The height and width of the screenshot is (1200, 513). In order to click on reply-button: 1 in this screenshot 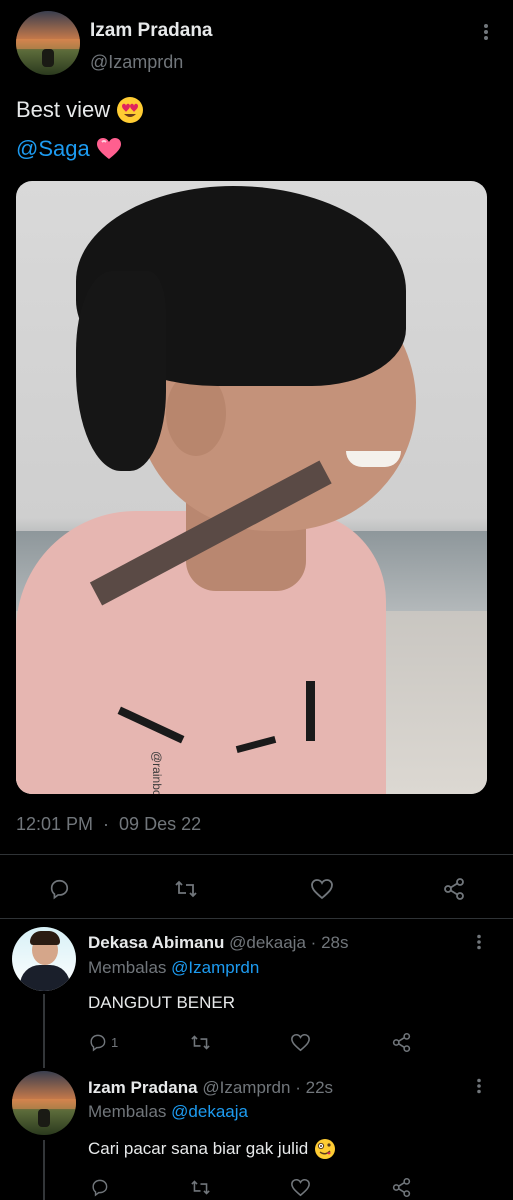, I will do `click(103, 1042)`.